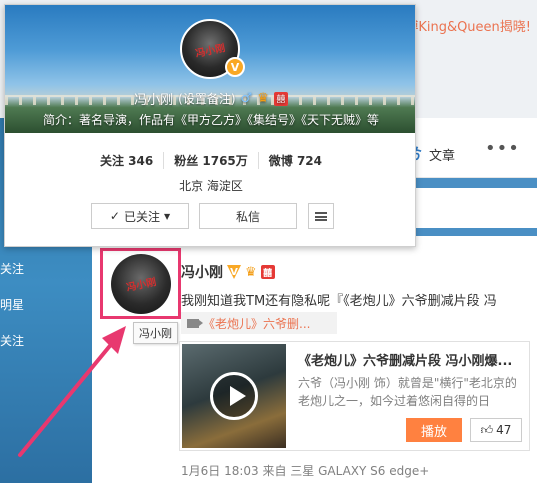 This screenshot has width=537, height=483. What do you see at coordinates (206, 98) in the screenshot?
I see `set-remark-link: (设置备注)` at bounding box center [206, 98].